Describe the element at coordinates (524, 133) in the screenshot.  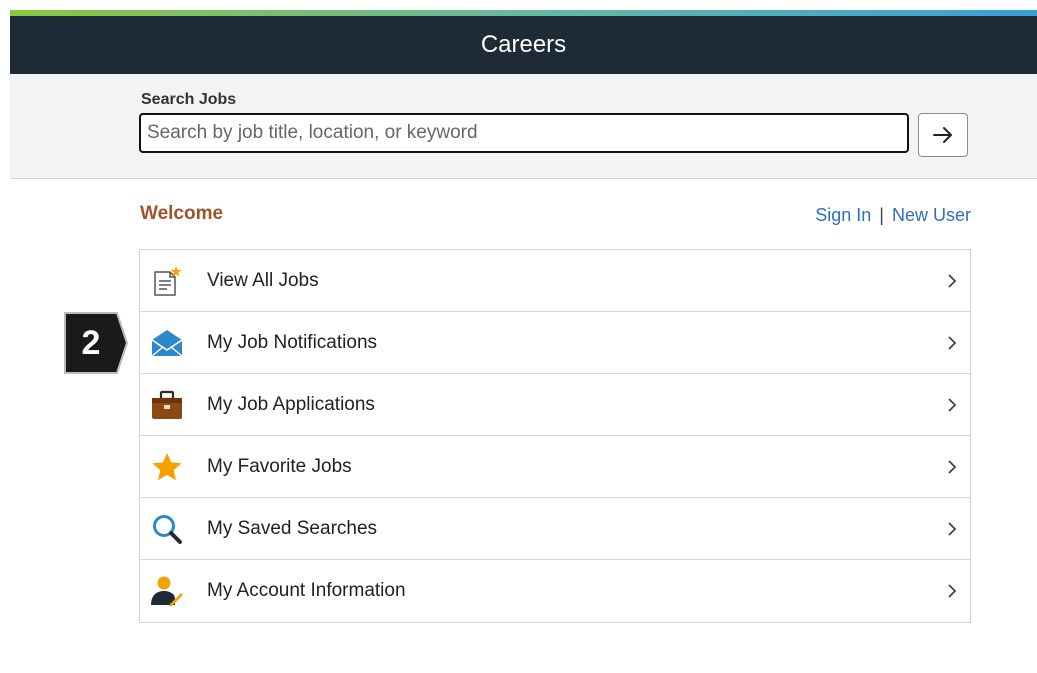
I see `search-input` at that location.